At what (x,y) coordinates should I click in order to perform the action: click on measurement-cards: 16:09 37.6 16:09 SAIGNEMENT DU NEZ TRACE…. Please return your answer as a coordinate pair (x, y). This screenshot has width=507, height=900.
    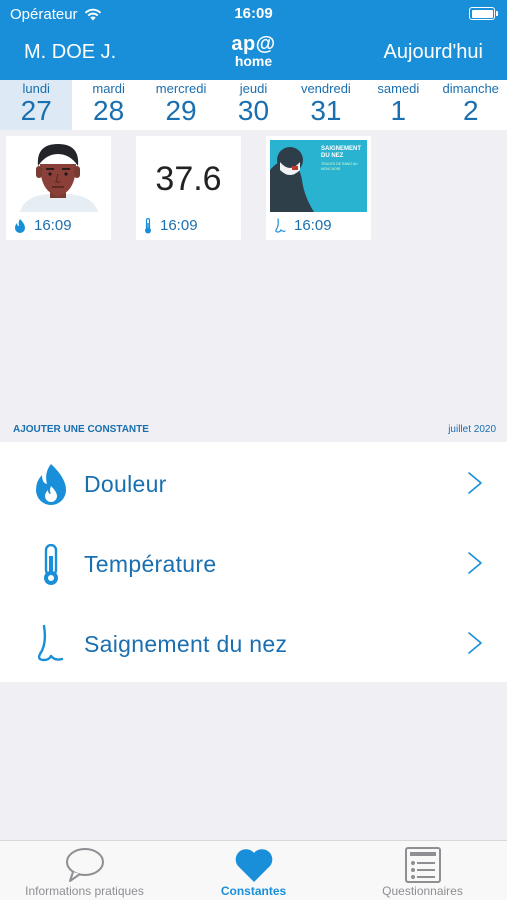
    Looking at the image, I should click on (188, 188).